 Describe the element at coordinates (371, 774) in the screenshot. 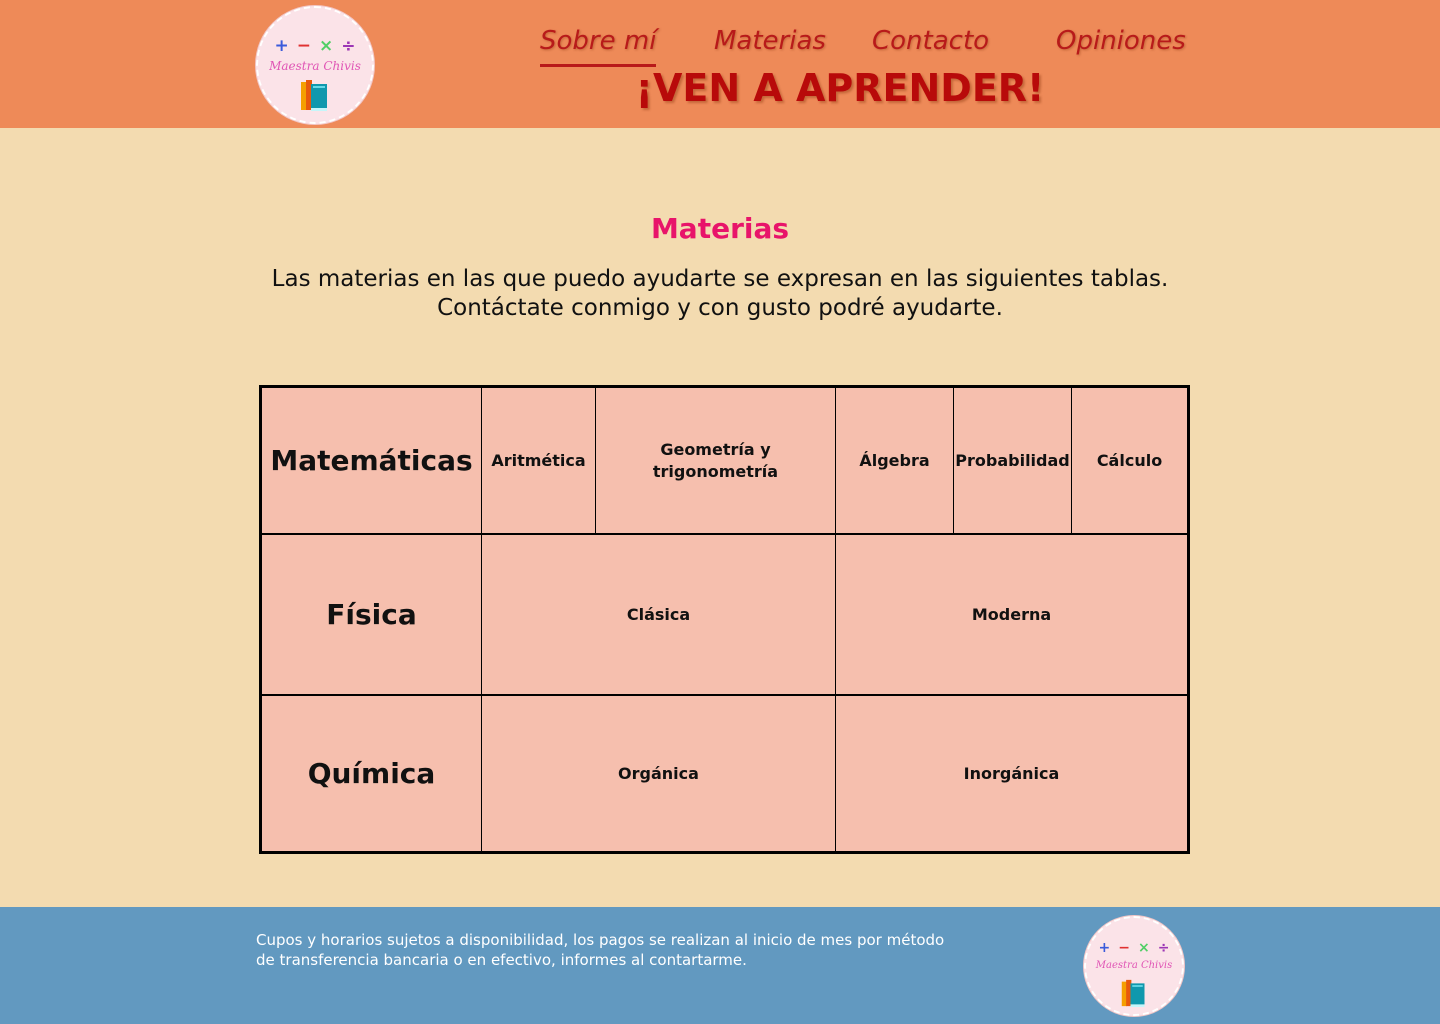

I see `subject-quimica: Química` at that location.